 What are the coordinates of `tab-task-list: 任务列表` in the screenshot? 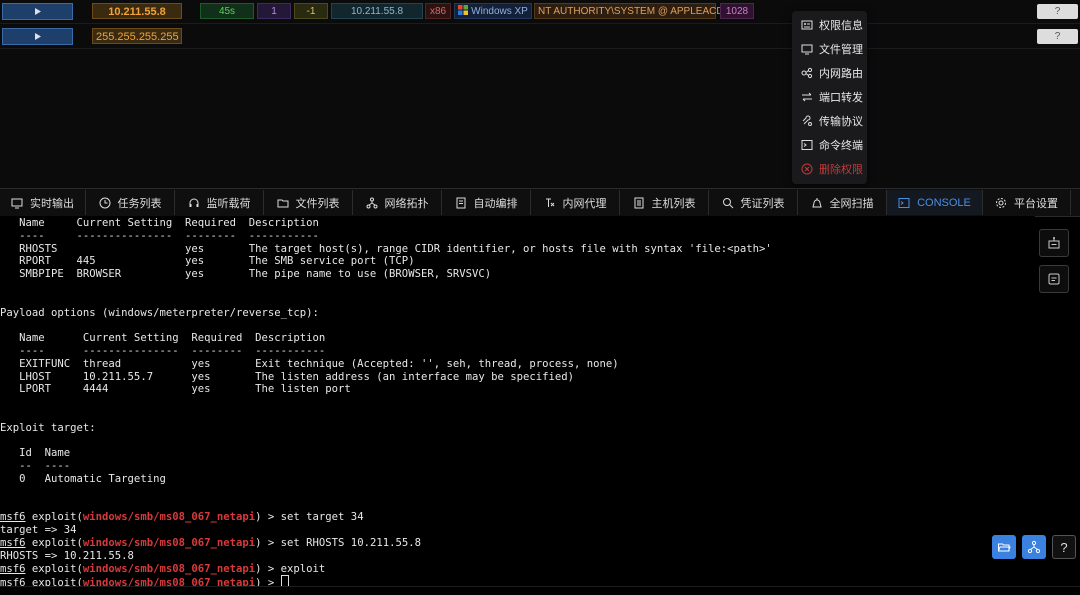 It's located at (130, 202).